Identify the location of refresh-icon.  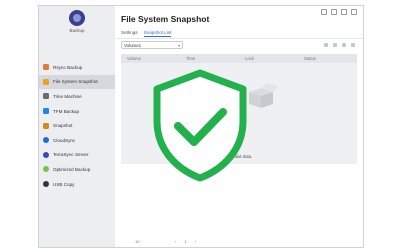
(335, 45).